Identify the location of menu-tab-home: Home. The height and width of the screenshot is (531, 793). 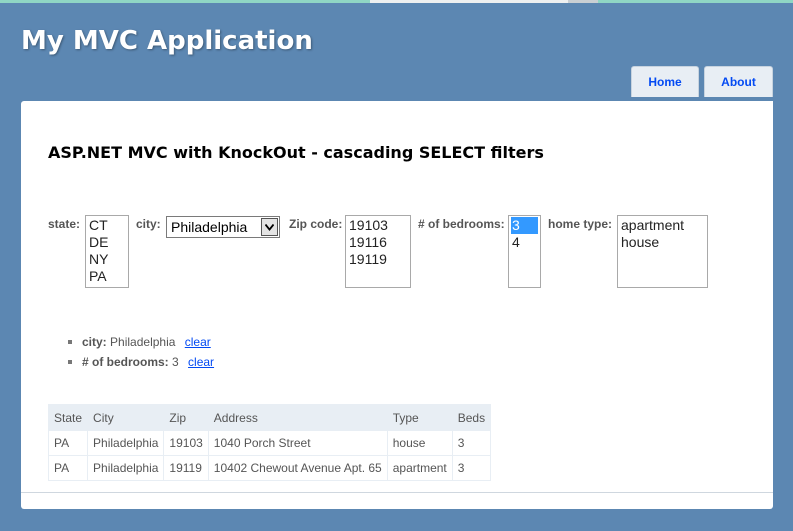
(665, 81).